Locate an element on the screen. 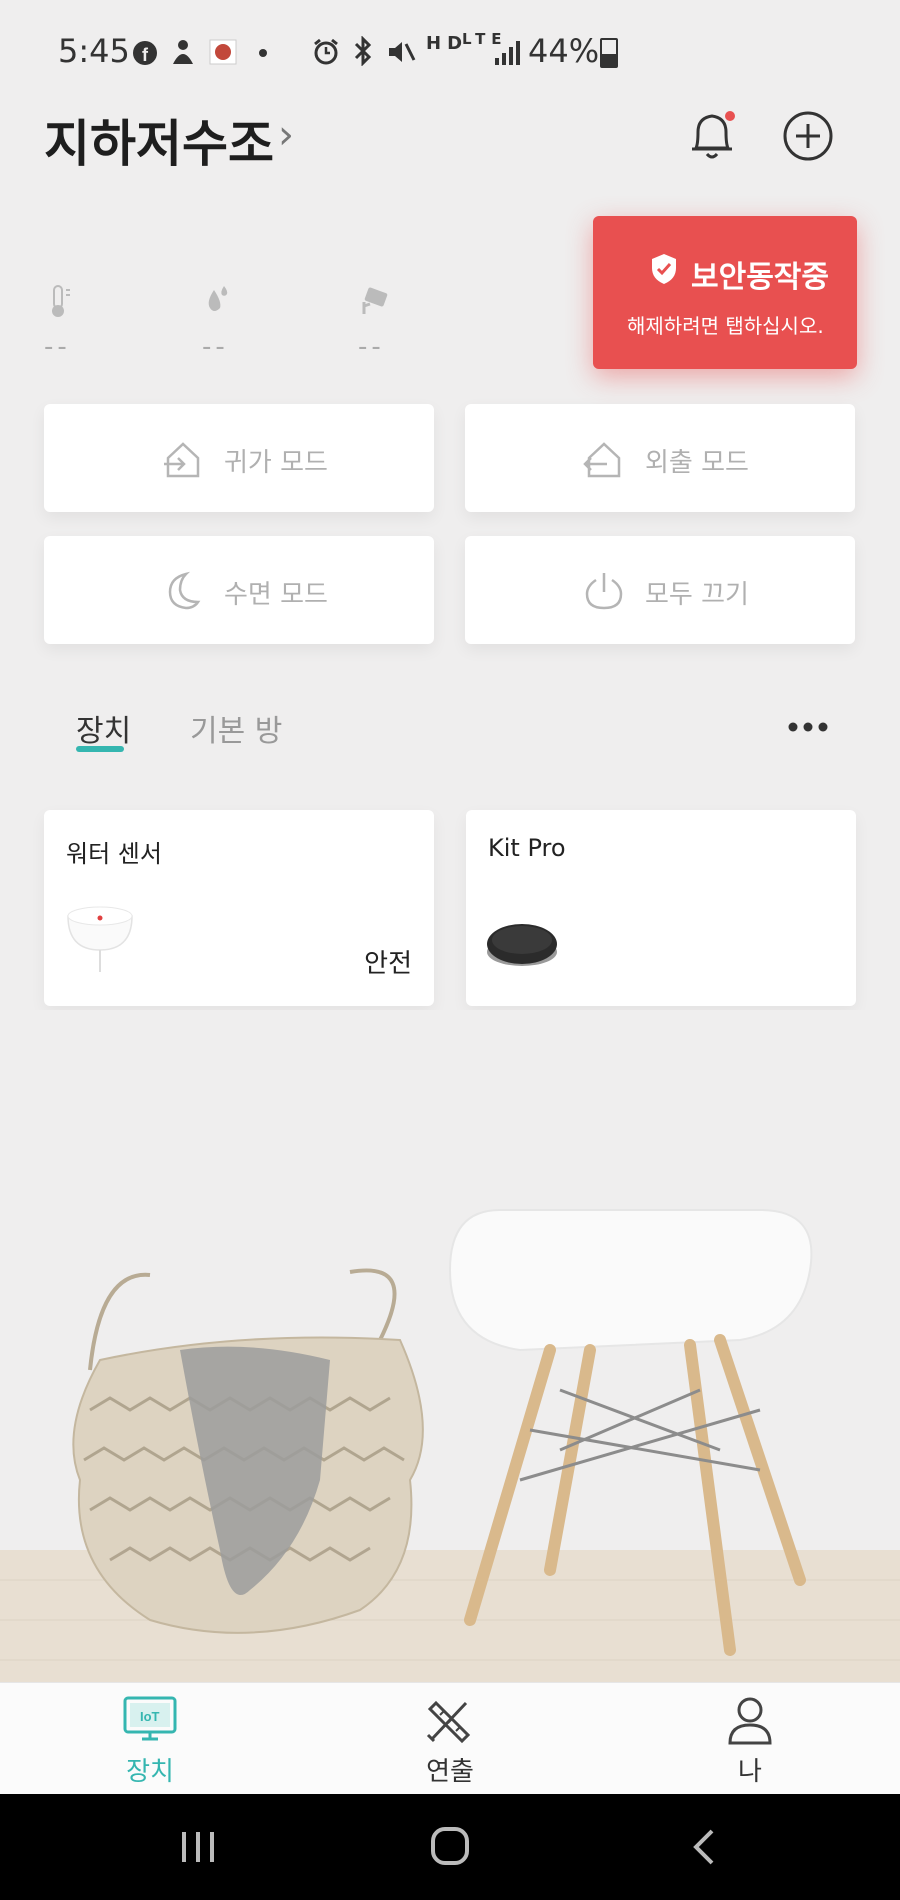 This screenshot has width=900, height=1900. security-subtitle: 해제하려면 탭하십시오. is located at coordinates (725, 326).